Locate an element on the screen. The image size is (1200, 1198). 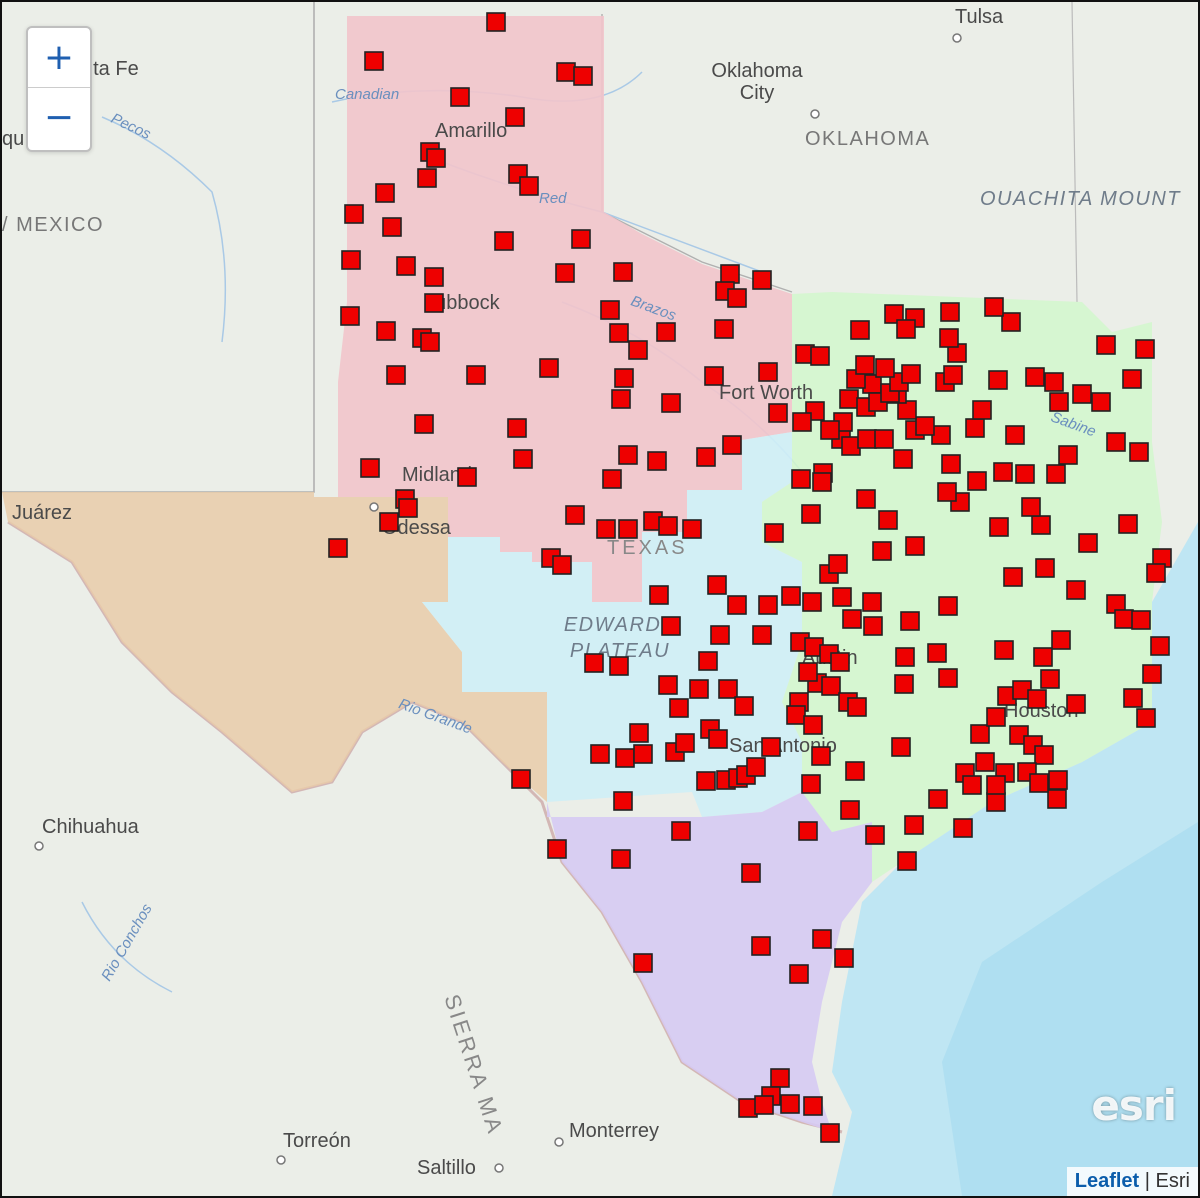
leaflet-link: Leaflet is located at coordinates (1107, 1181).